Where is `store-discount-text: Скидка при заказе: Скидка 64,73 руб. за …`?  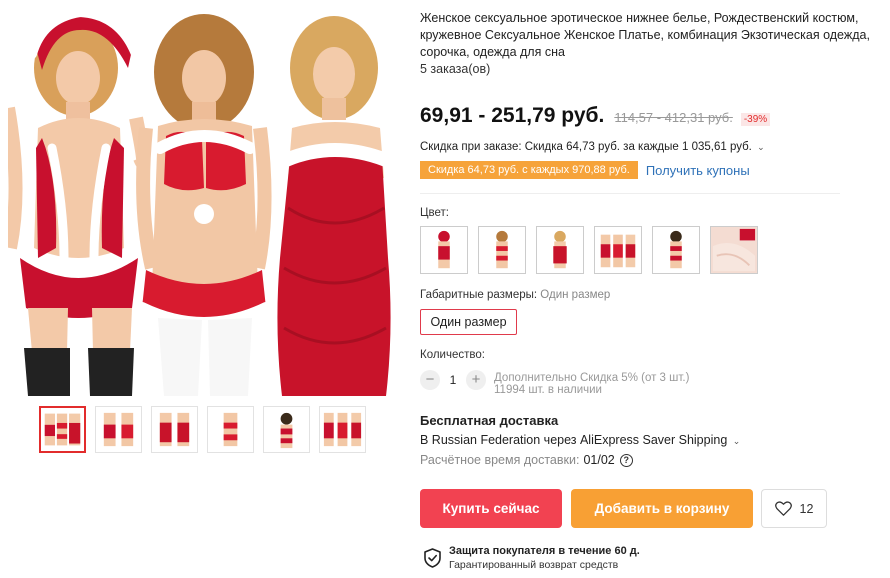 store-discount-text: Скидка при заказе: Скидка 64,73 руб. за … is located at coordinates (586, 147).